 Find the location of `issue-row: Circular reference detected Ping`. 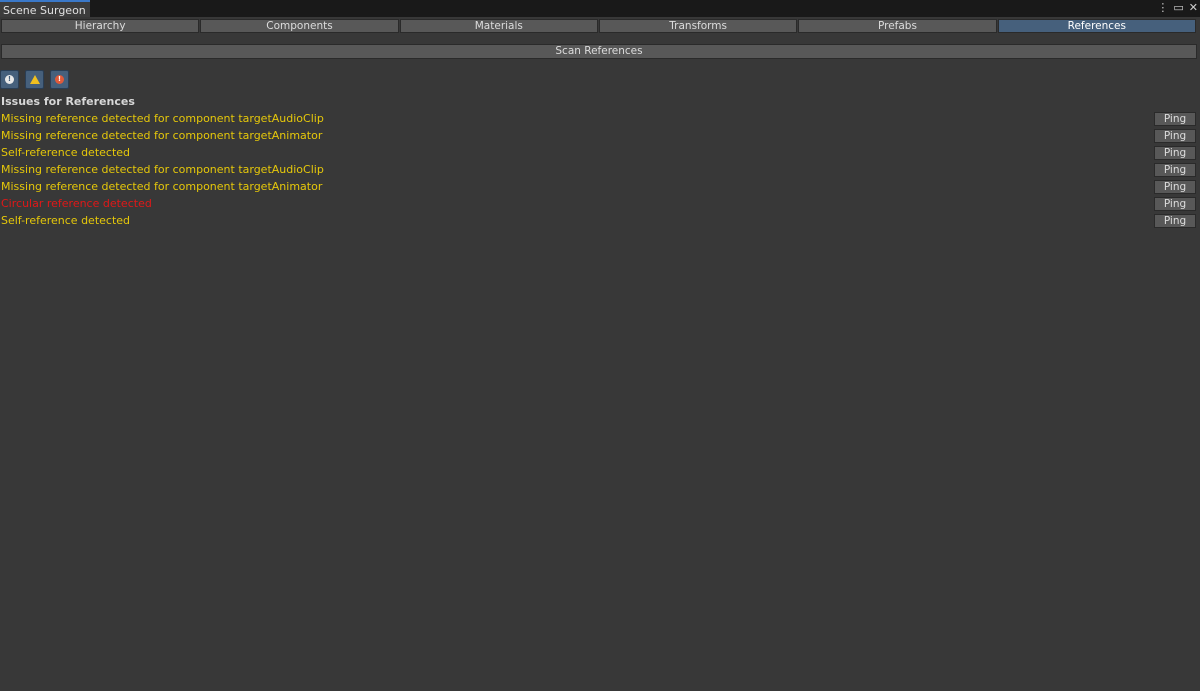

issue-row: Circular reference detected Ping is located at coordinates (600, 204).